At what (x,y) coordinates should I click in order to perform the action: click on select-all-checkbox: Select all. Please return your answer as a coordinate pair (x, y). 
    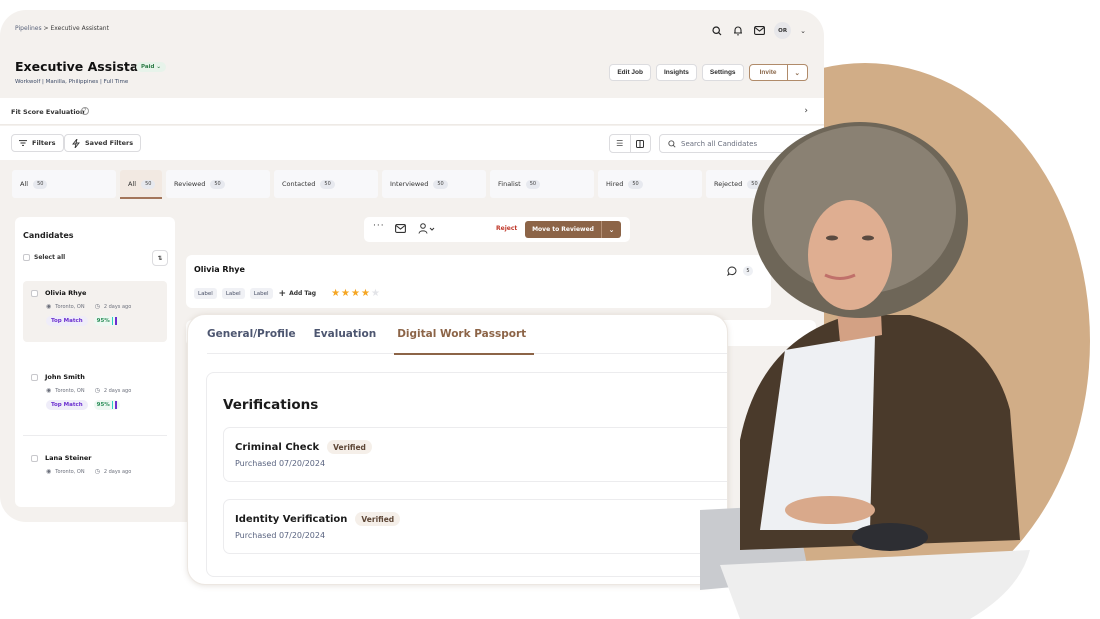
    Looking at the image, I should click on (44, 257).